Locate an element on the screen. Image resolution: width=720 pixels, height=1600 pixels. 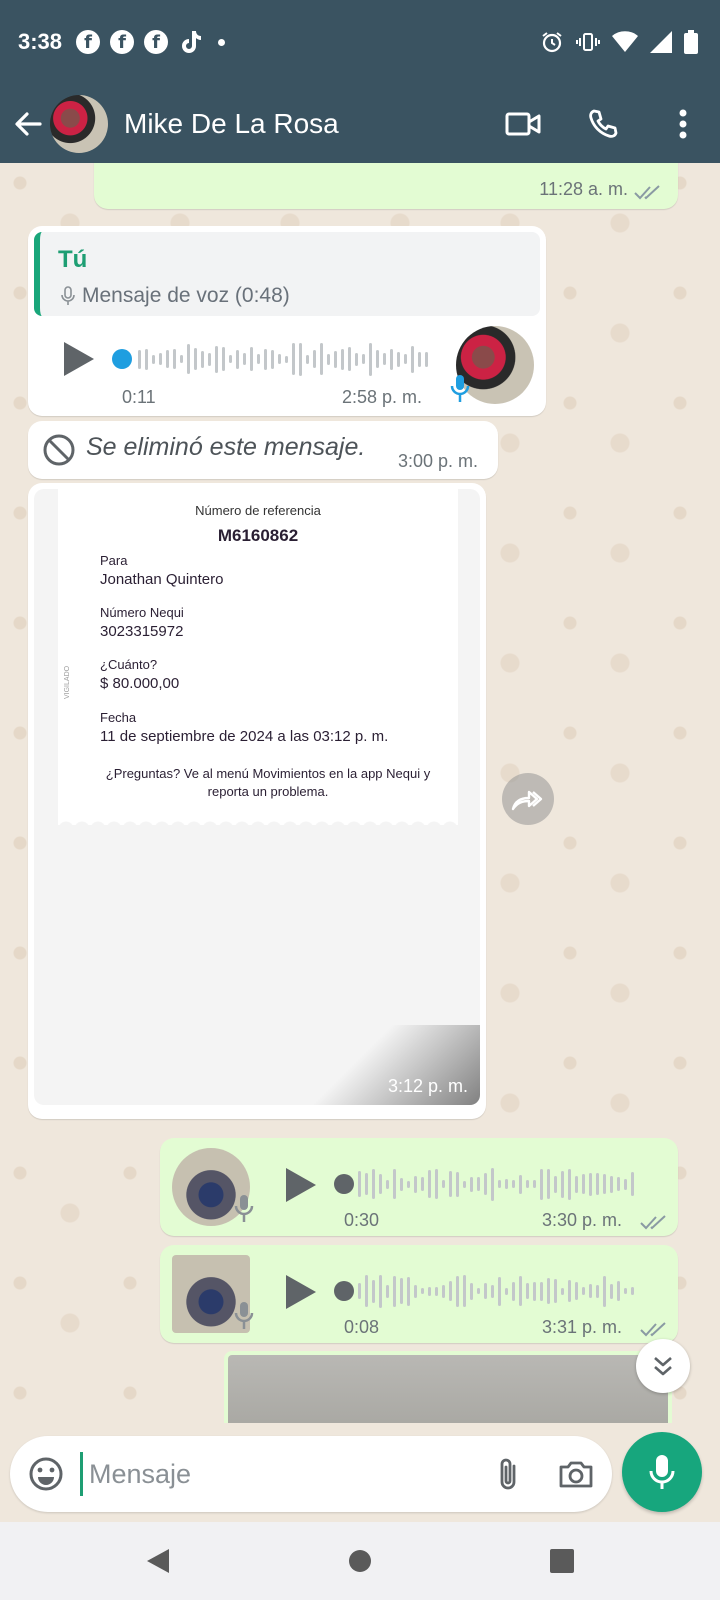
nav-back-icon is located at coordinates (158, 1561).